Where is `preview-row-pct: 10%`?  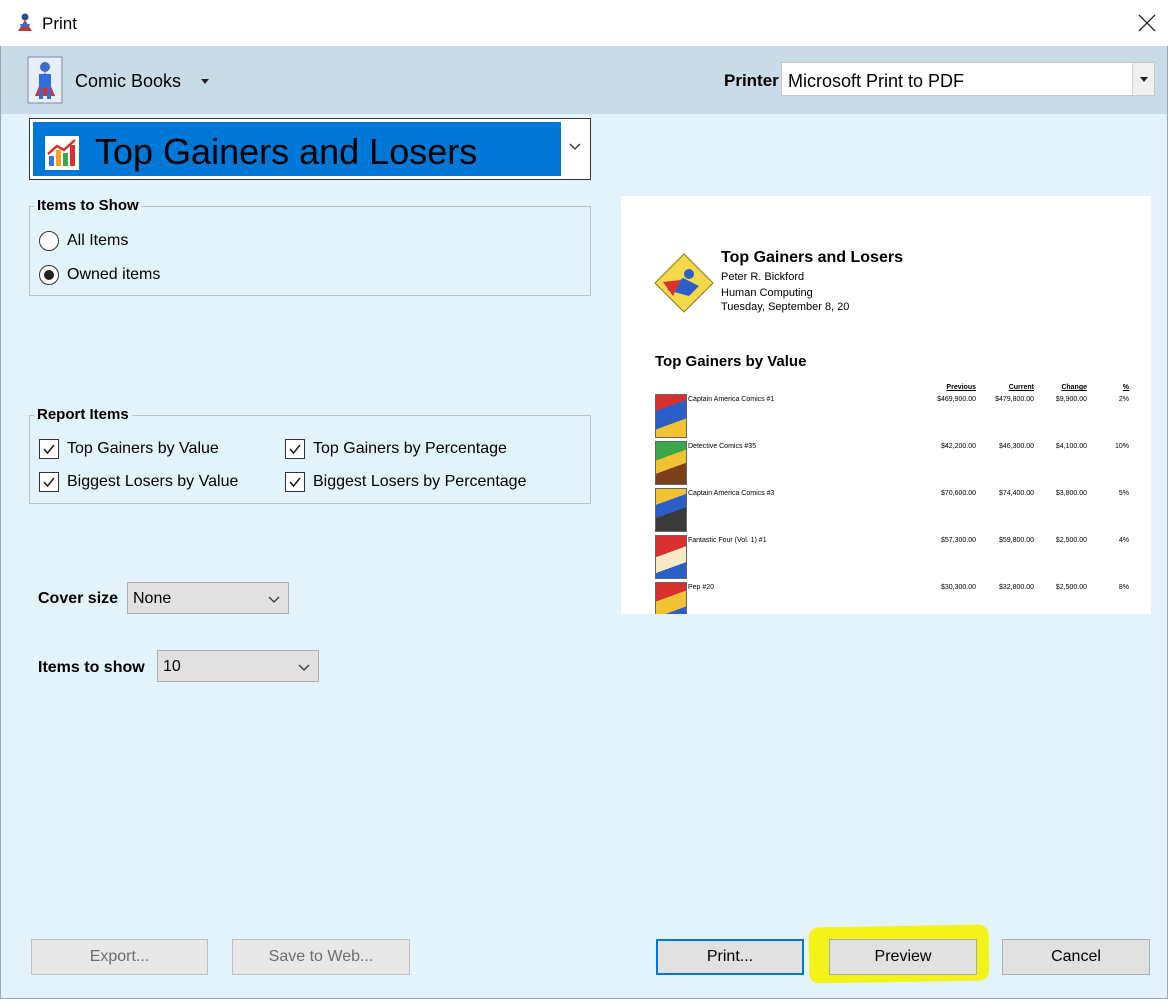 preview-row-pct: 10% is located at coordinates (1121, 446).